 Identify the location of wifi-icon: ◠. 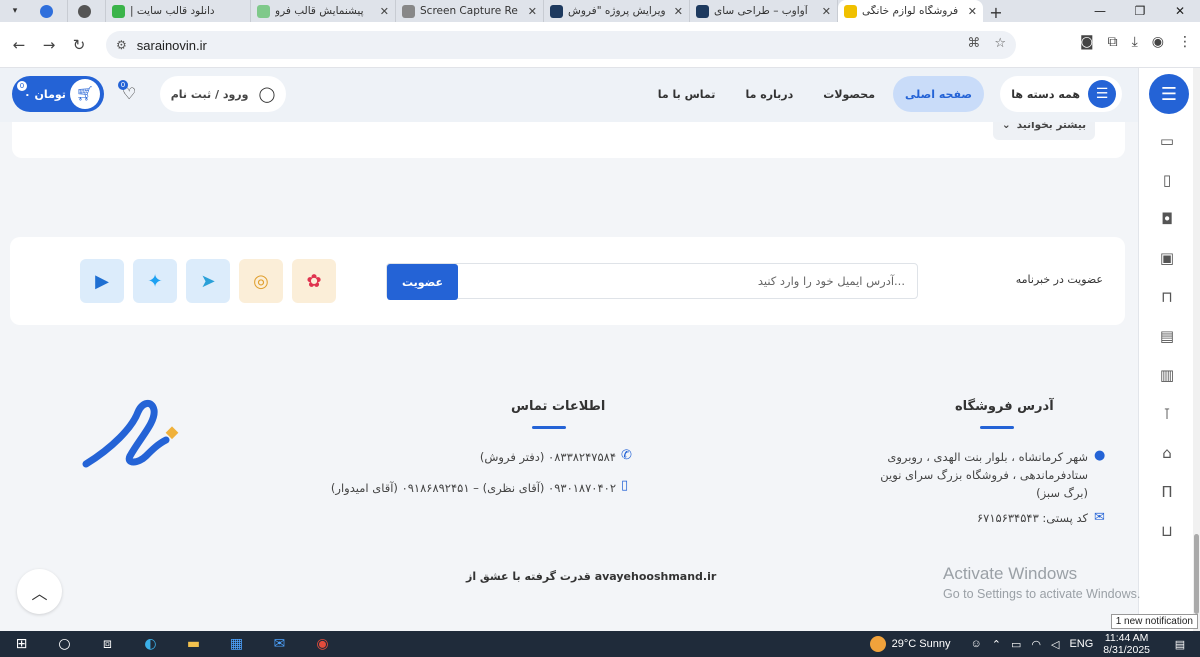
(1036, 644).